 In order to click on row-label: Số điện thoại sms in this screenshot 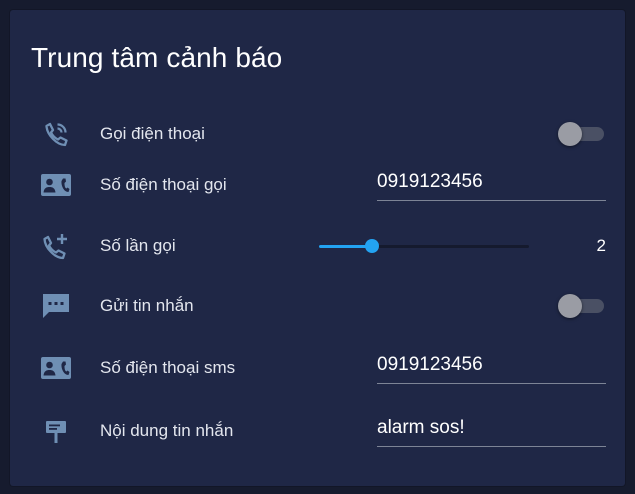, I will do `click(168, 367)`.